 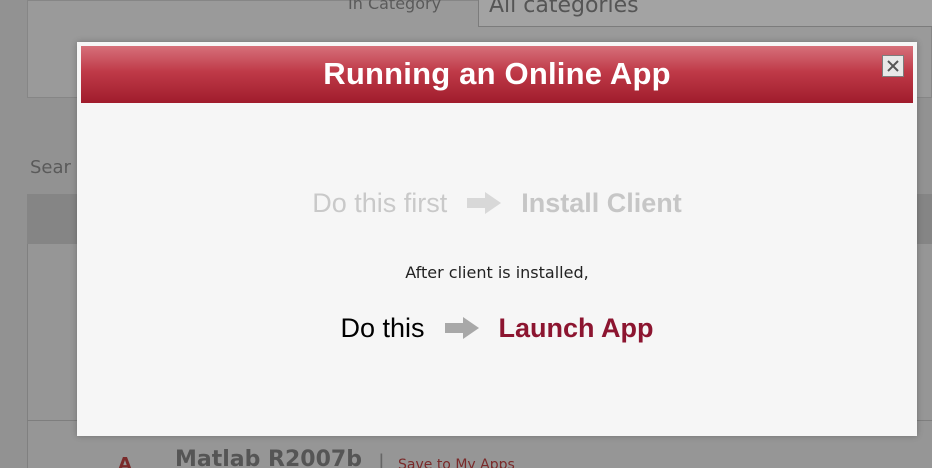 I want to click on after-install-note: After client is installed,, so click(x=497, y=272).